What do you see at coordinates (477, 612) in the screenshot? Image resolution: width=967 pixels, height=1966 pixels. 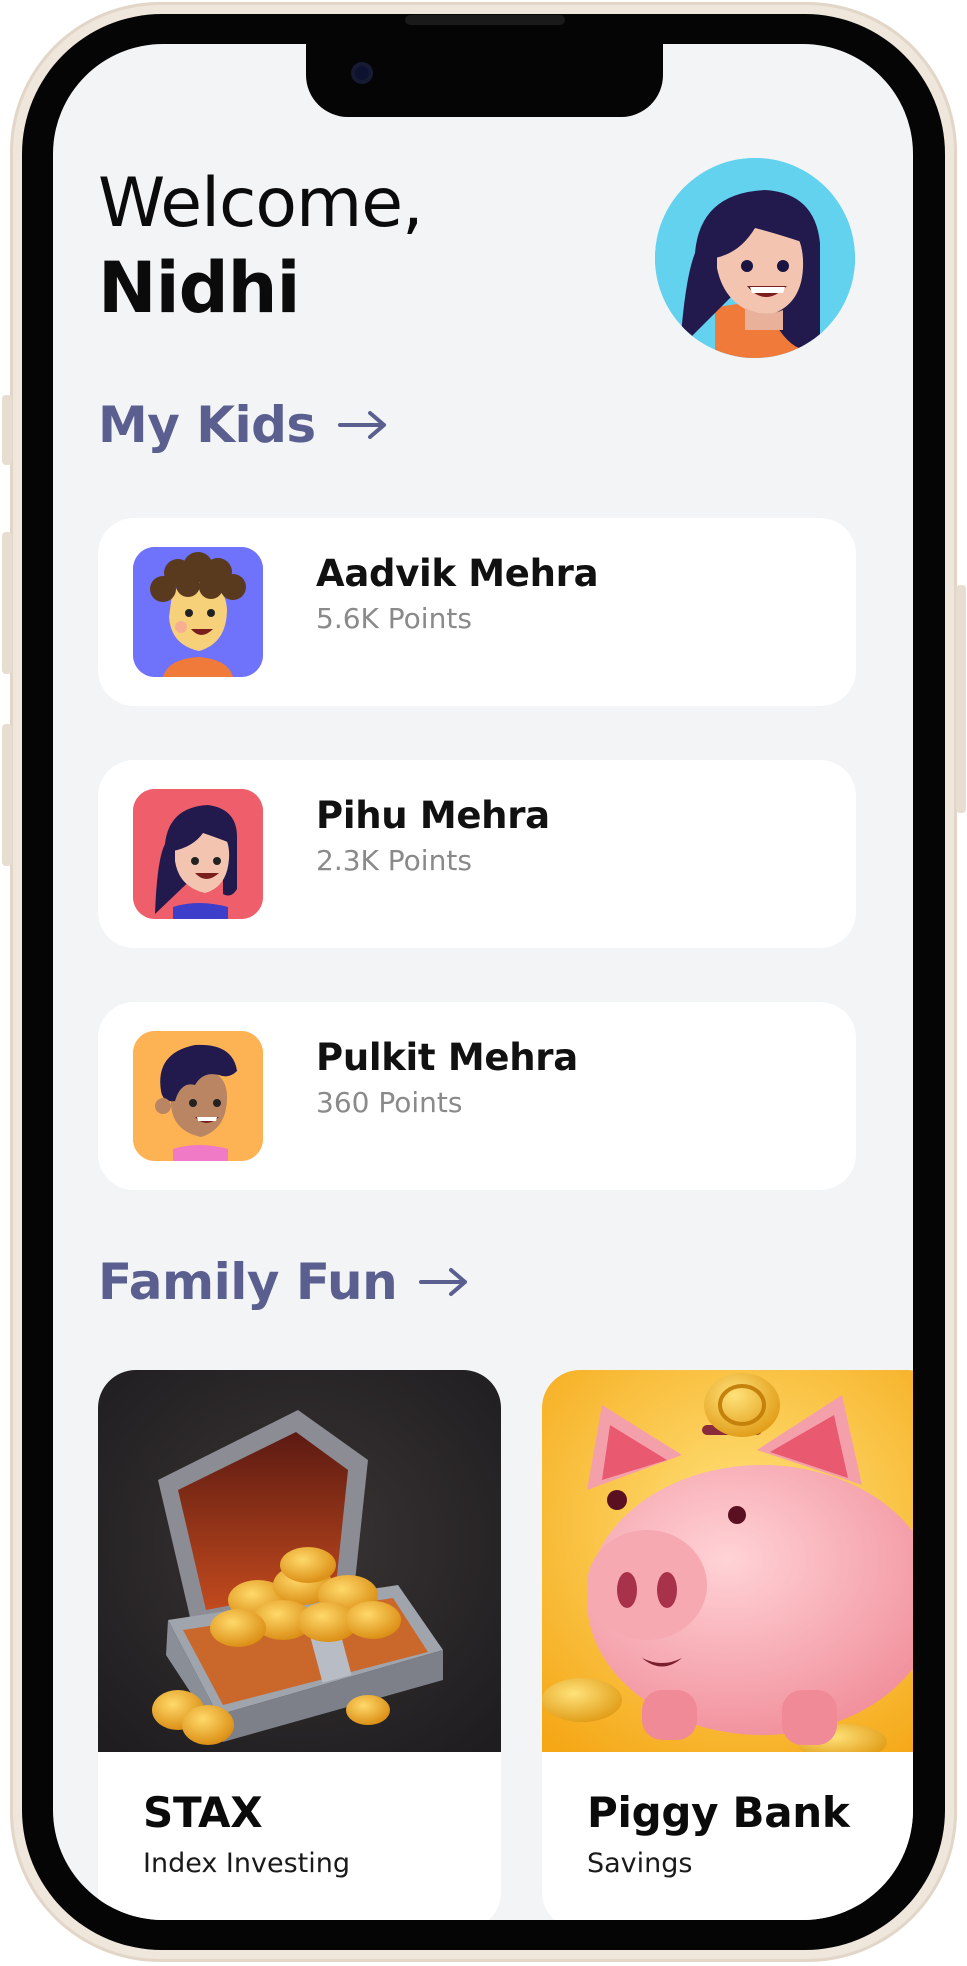 I see `kid-card: Aadvik Mehra 5.6K Points` at bounding box center [477, 612].